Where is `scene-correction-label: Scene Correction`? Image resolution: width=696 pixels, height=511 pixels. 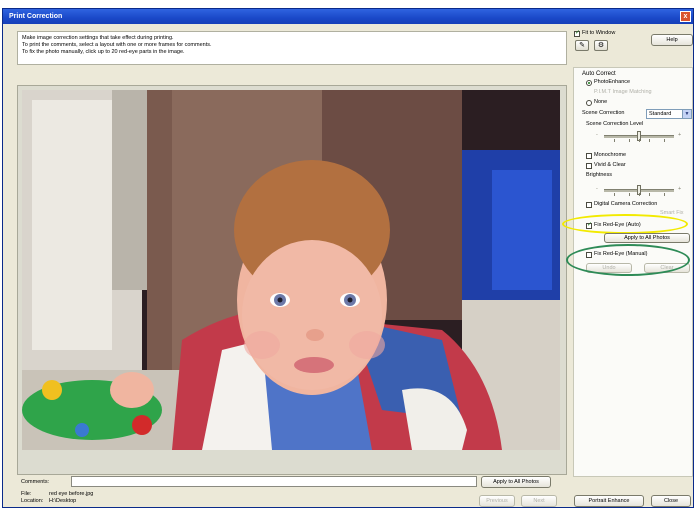 scene-correction-label: Scene Correction is located at coordinates (603, 113).